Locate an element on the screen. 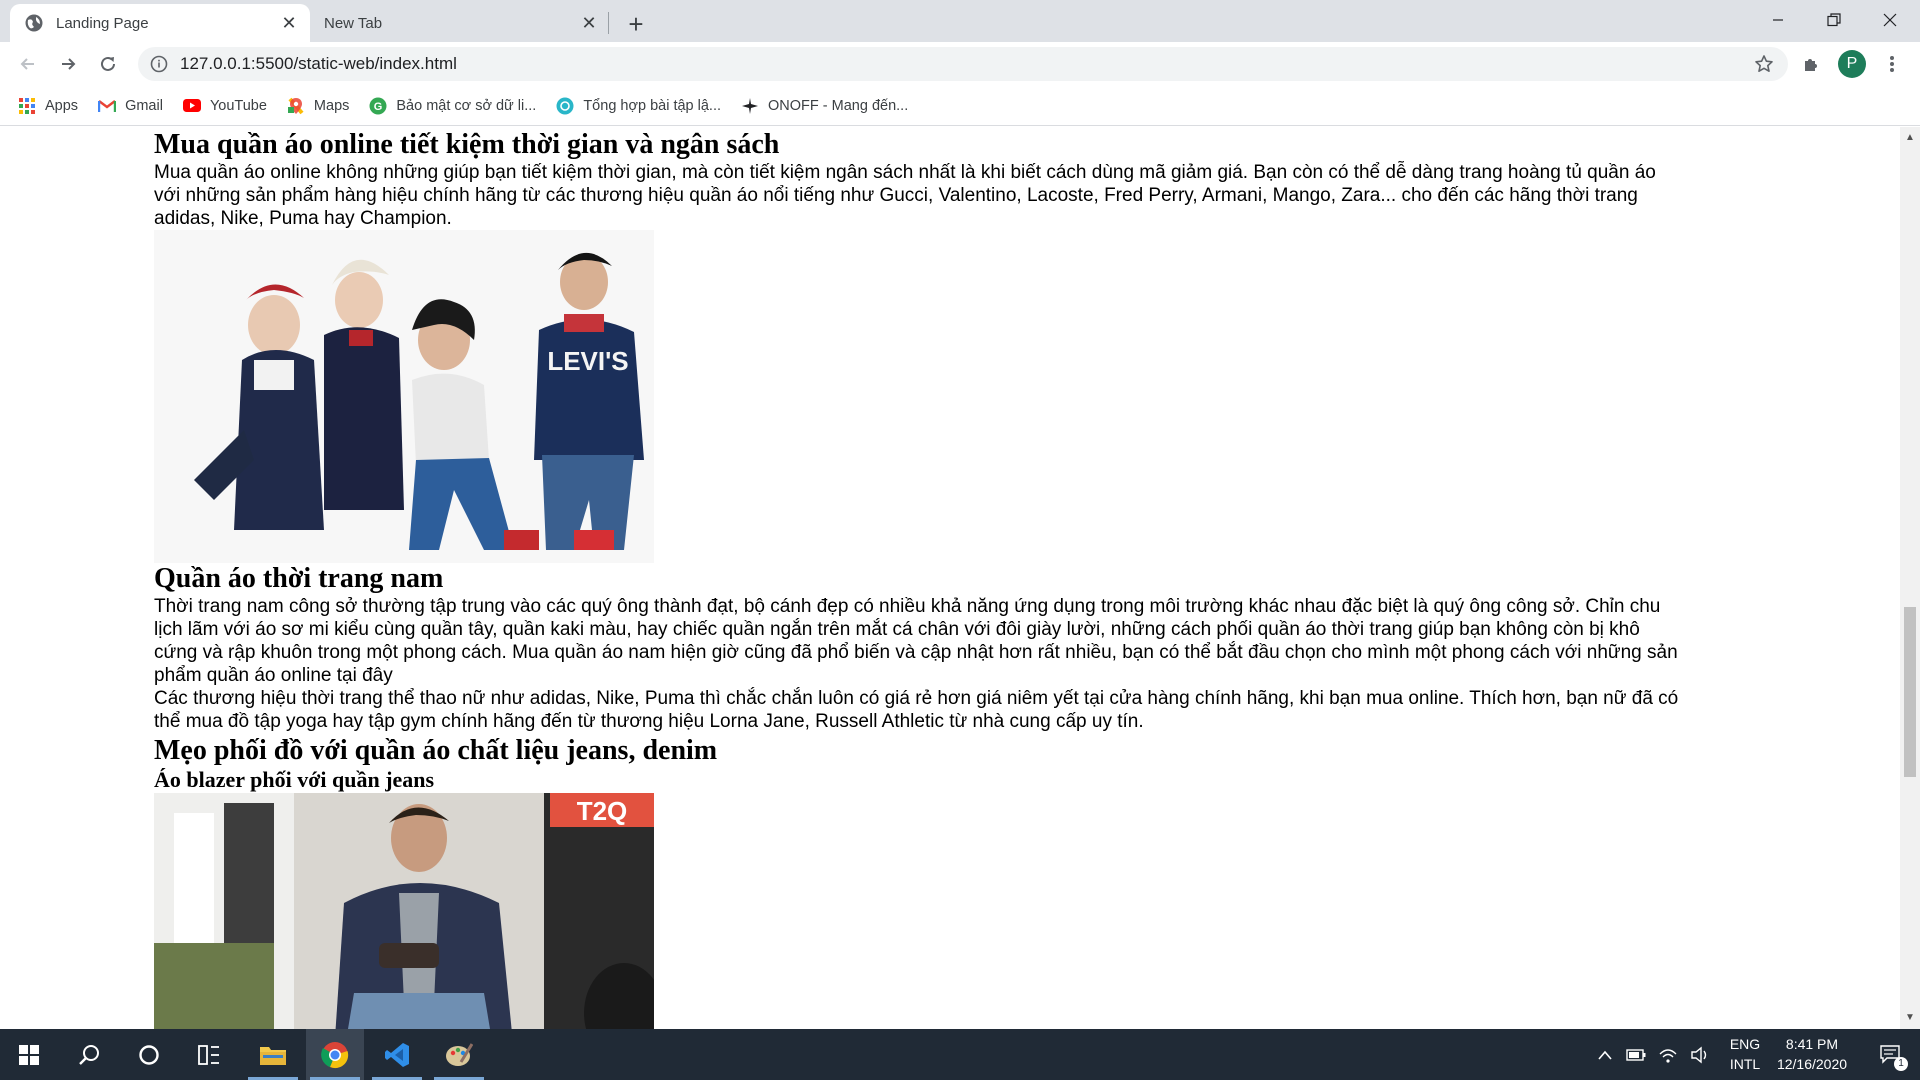 This screenshot has width=1920, height=1080. bookmark-star-icon is located at coordinates (1764, 64).